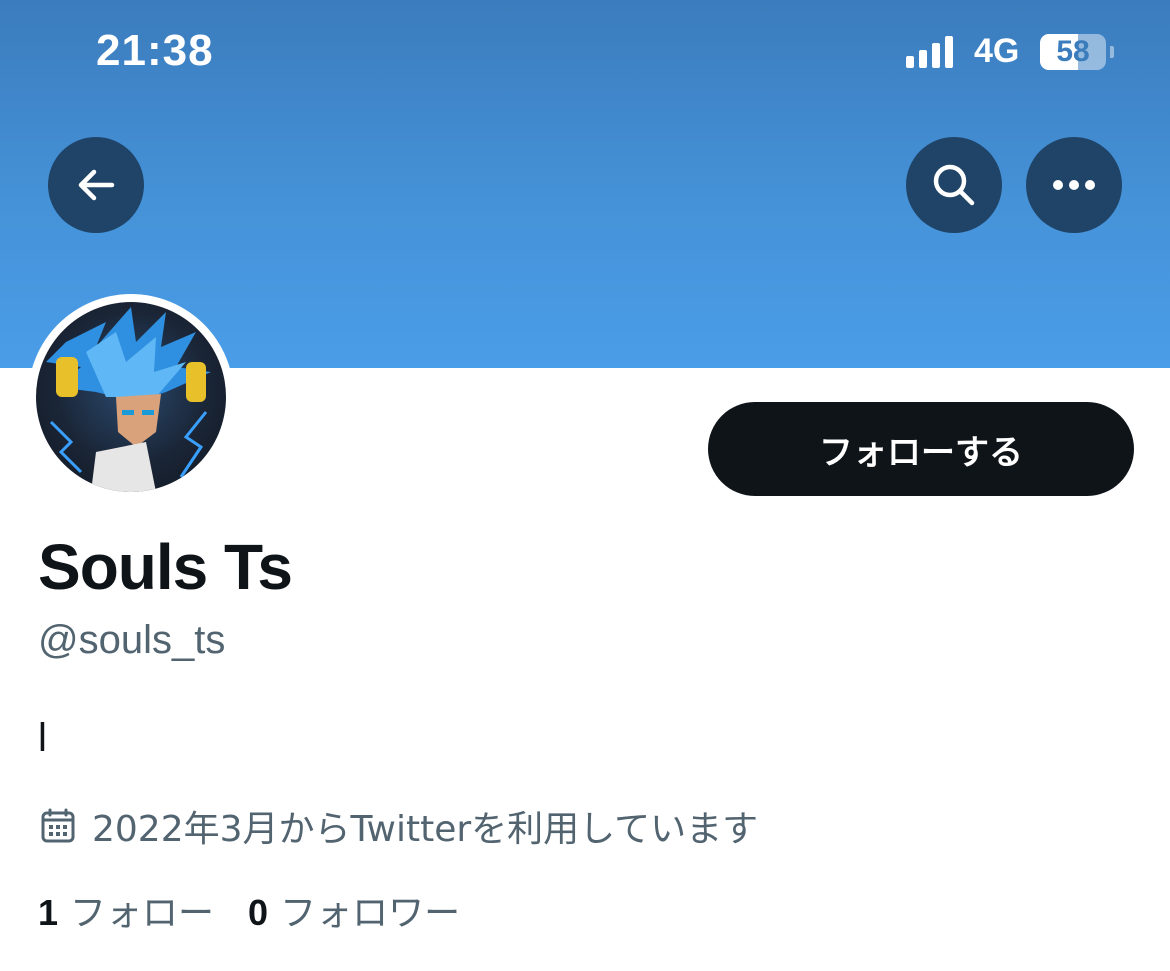 This screenshot has width=1170, height=971. What do you see at coordinates (155, 50) in the screenshot?
I see `status-time: 21:38` at bounding box center [155, 50].